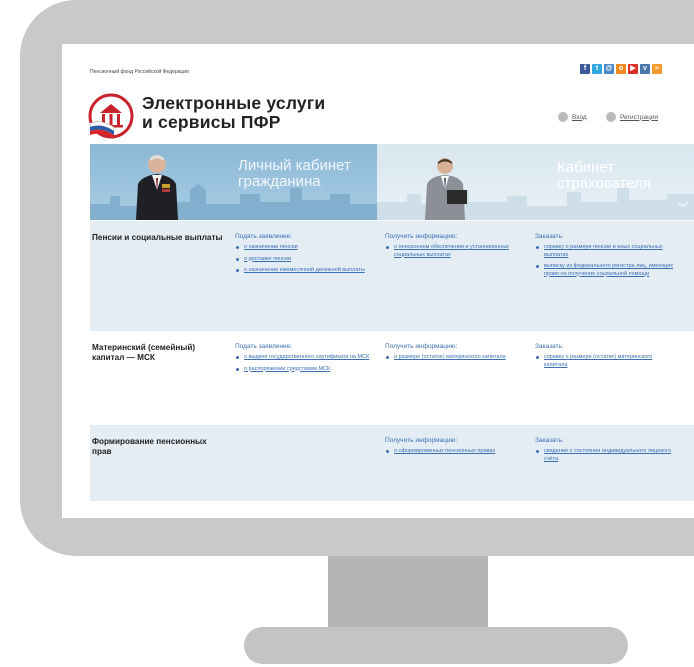 This screenshot has height=667, width=694. I want to click on insurer-title-line1: Кабинет, so click(586, 167).